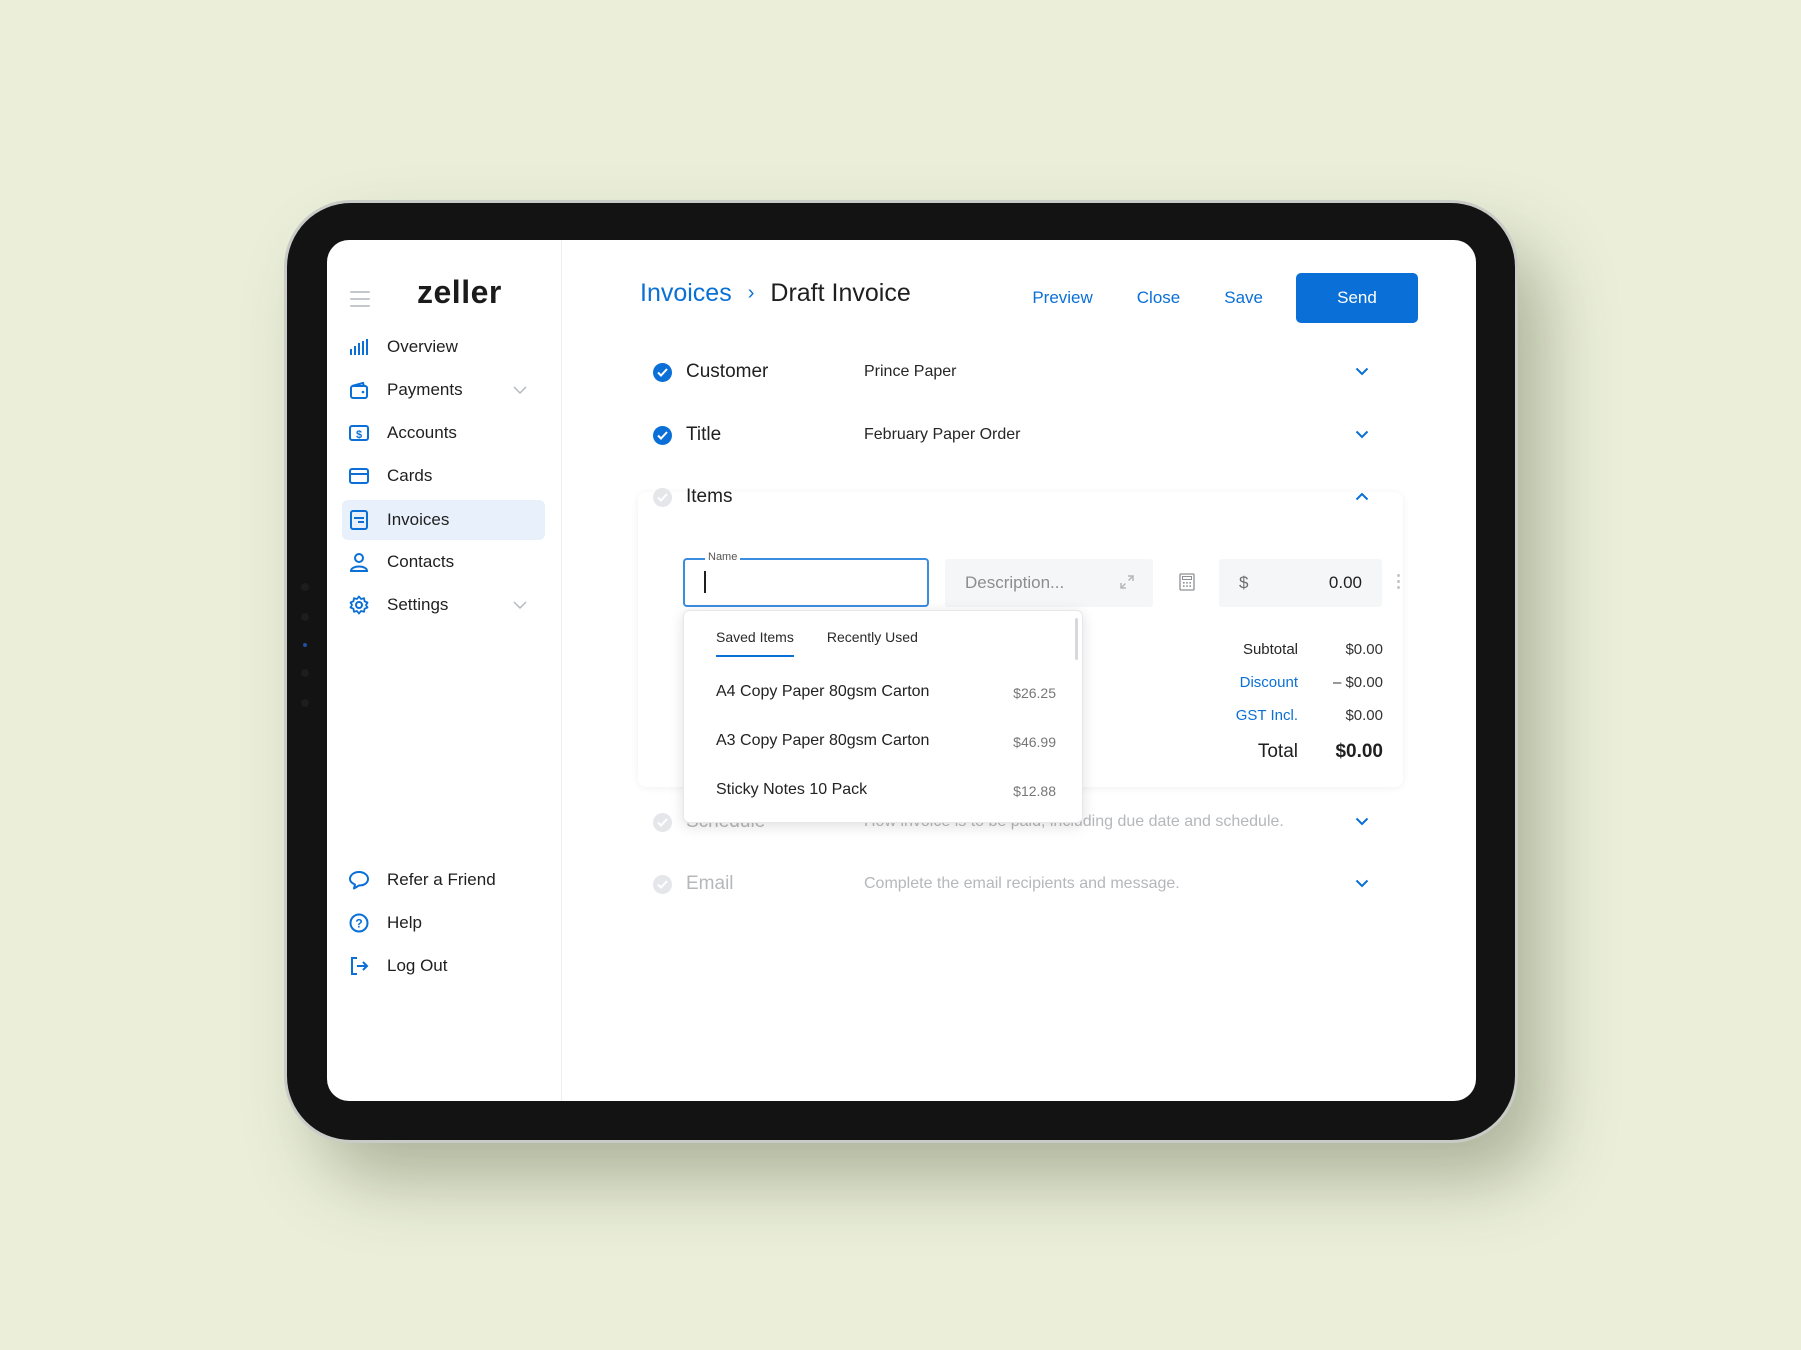 This screenshot has height=1350, width=1801. What do you see at coordinates (360, 301) in the screenshot?
I see `hamburger-menu-icon` at bounding box center [360, 301].